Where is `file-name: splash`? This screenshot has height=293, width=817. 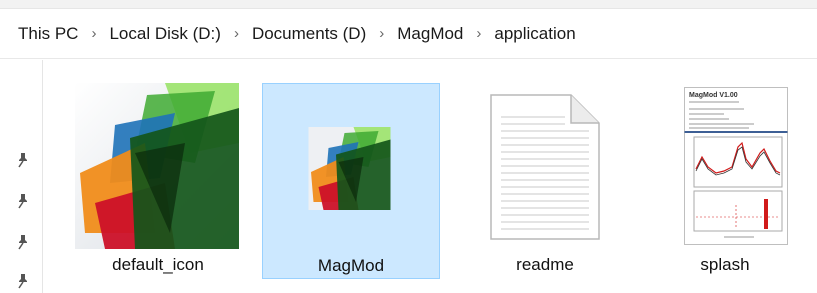 file-name: splash is located at coordinates (725, 264).